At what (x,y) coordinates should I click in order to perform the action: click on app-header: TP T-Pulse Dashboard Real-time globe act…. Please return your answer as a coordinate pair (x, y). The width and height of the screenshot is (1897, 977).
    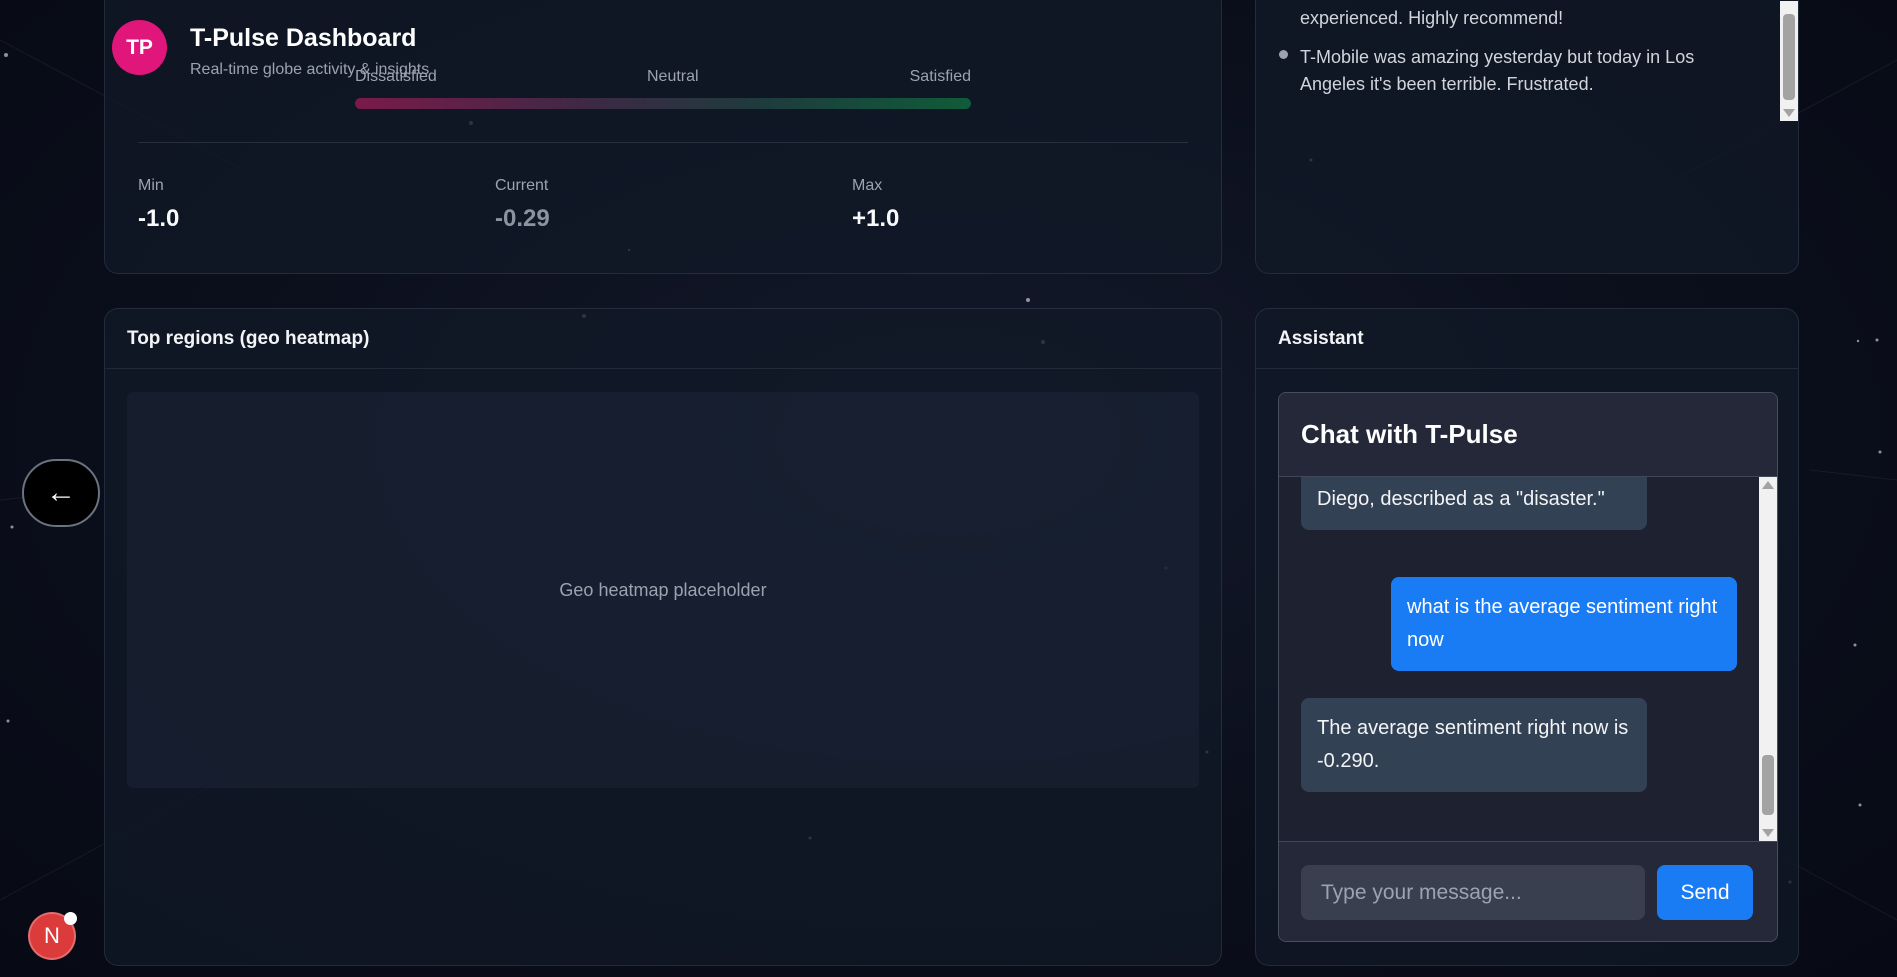
    Looking at the image, I should click on (270, 48).